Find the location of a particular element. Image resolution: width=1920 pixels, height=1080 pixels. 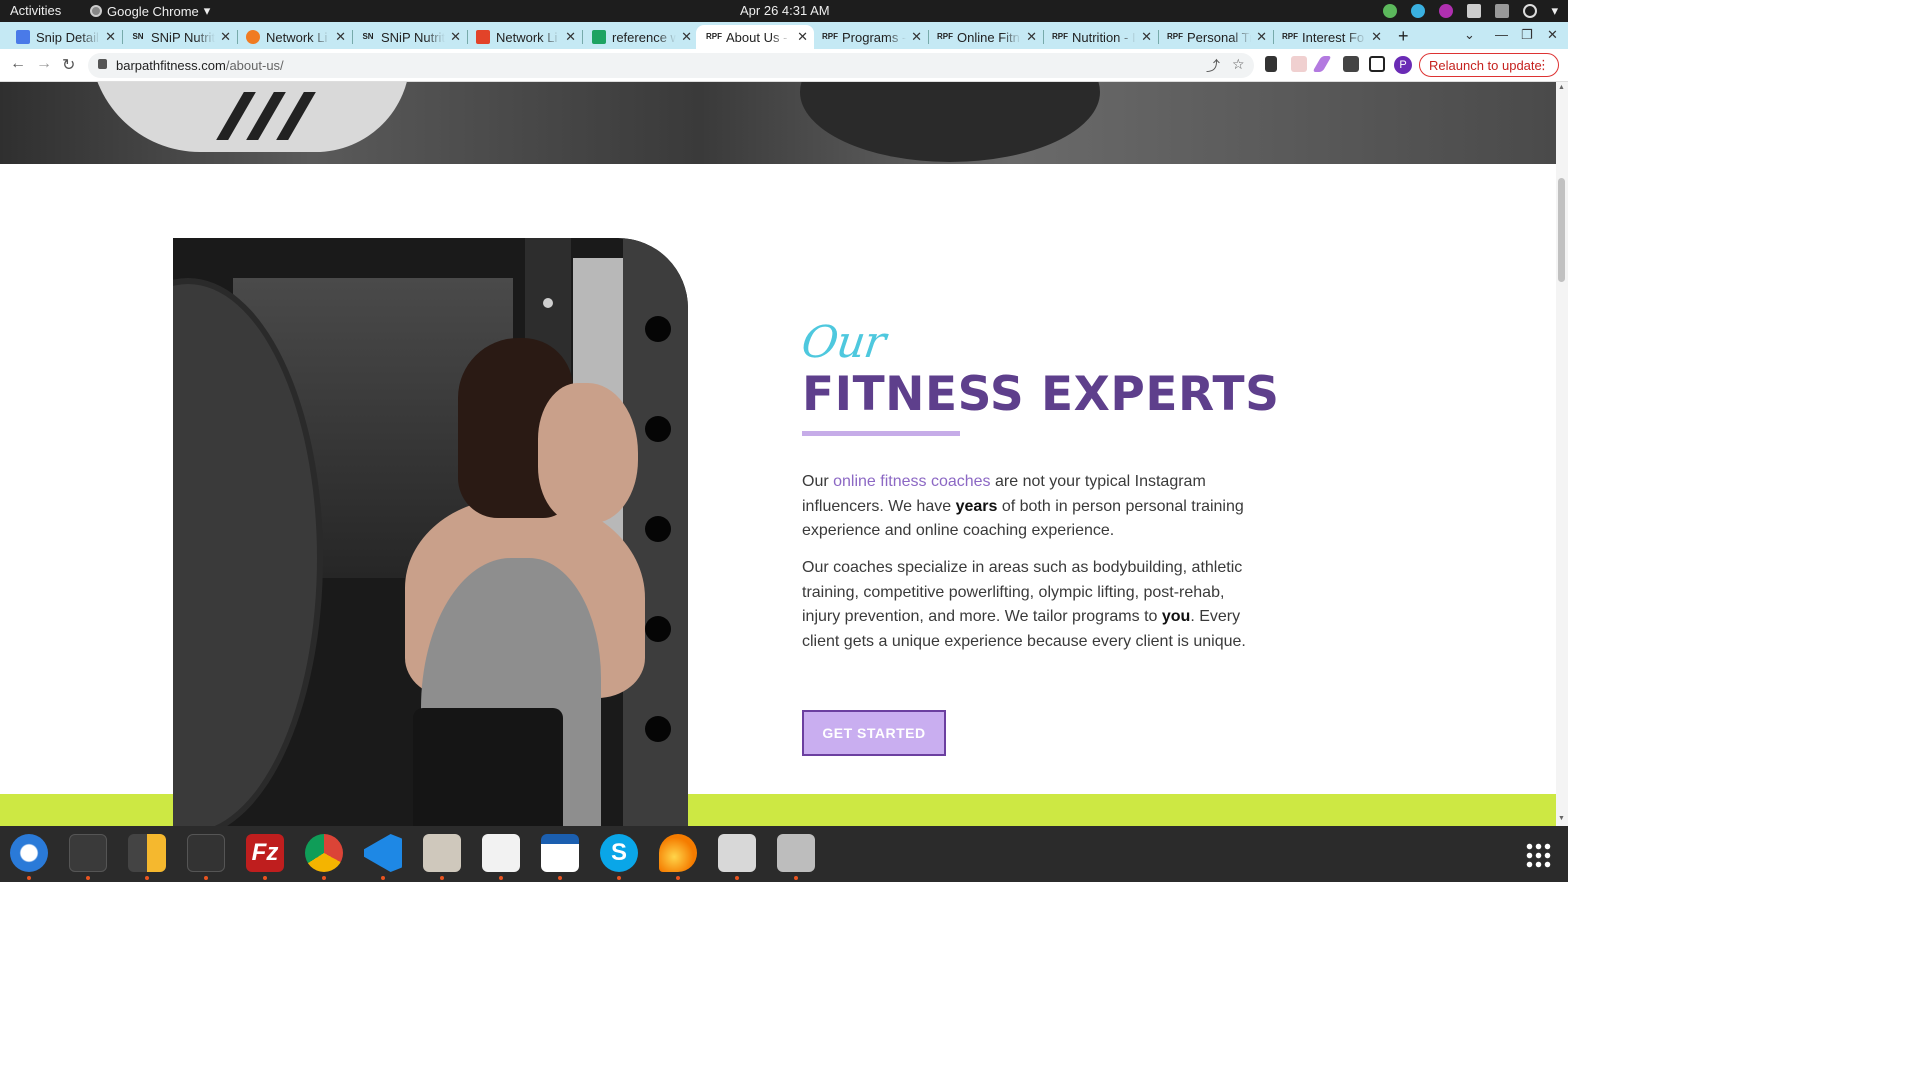

power-icon is located at coordinates (1530, 11).